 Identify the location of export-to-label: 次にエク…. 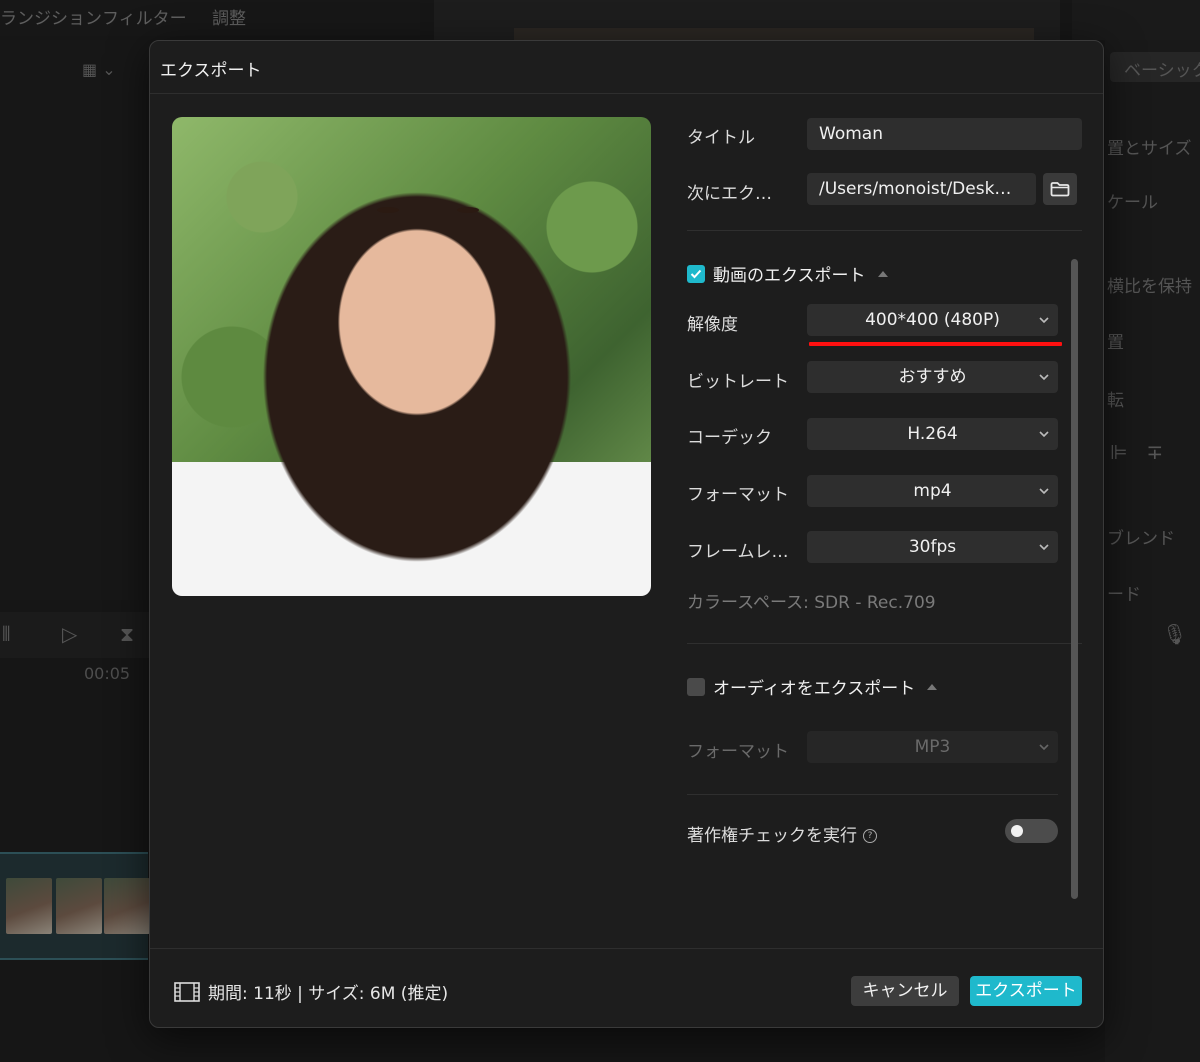
(729, 194).